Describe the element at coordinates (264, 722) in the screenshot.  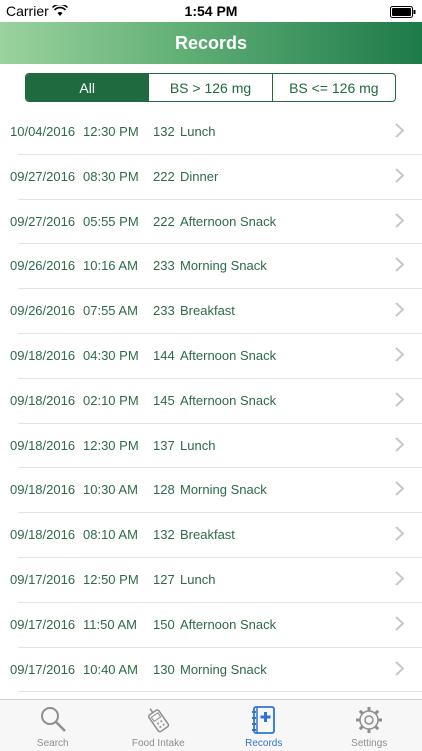
I see `records-book-icon` at that location.